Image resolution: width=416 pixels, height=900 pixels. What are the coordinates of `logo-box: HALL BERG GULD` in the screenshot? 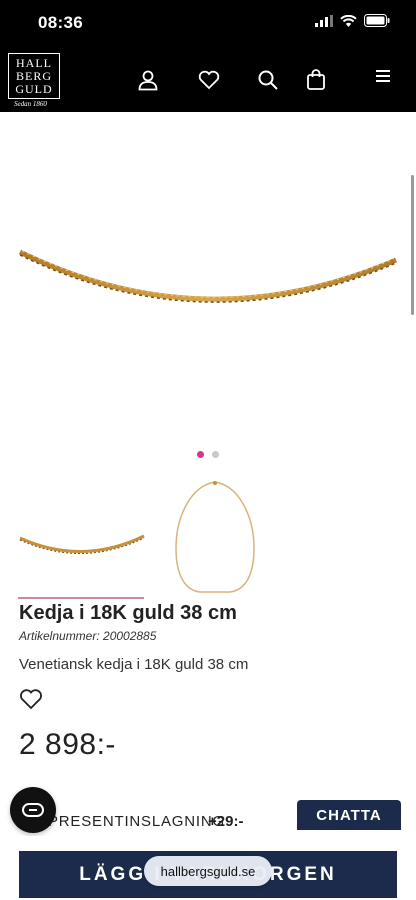 It's located at (34, 76).